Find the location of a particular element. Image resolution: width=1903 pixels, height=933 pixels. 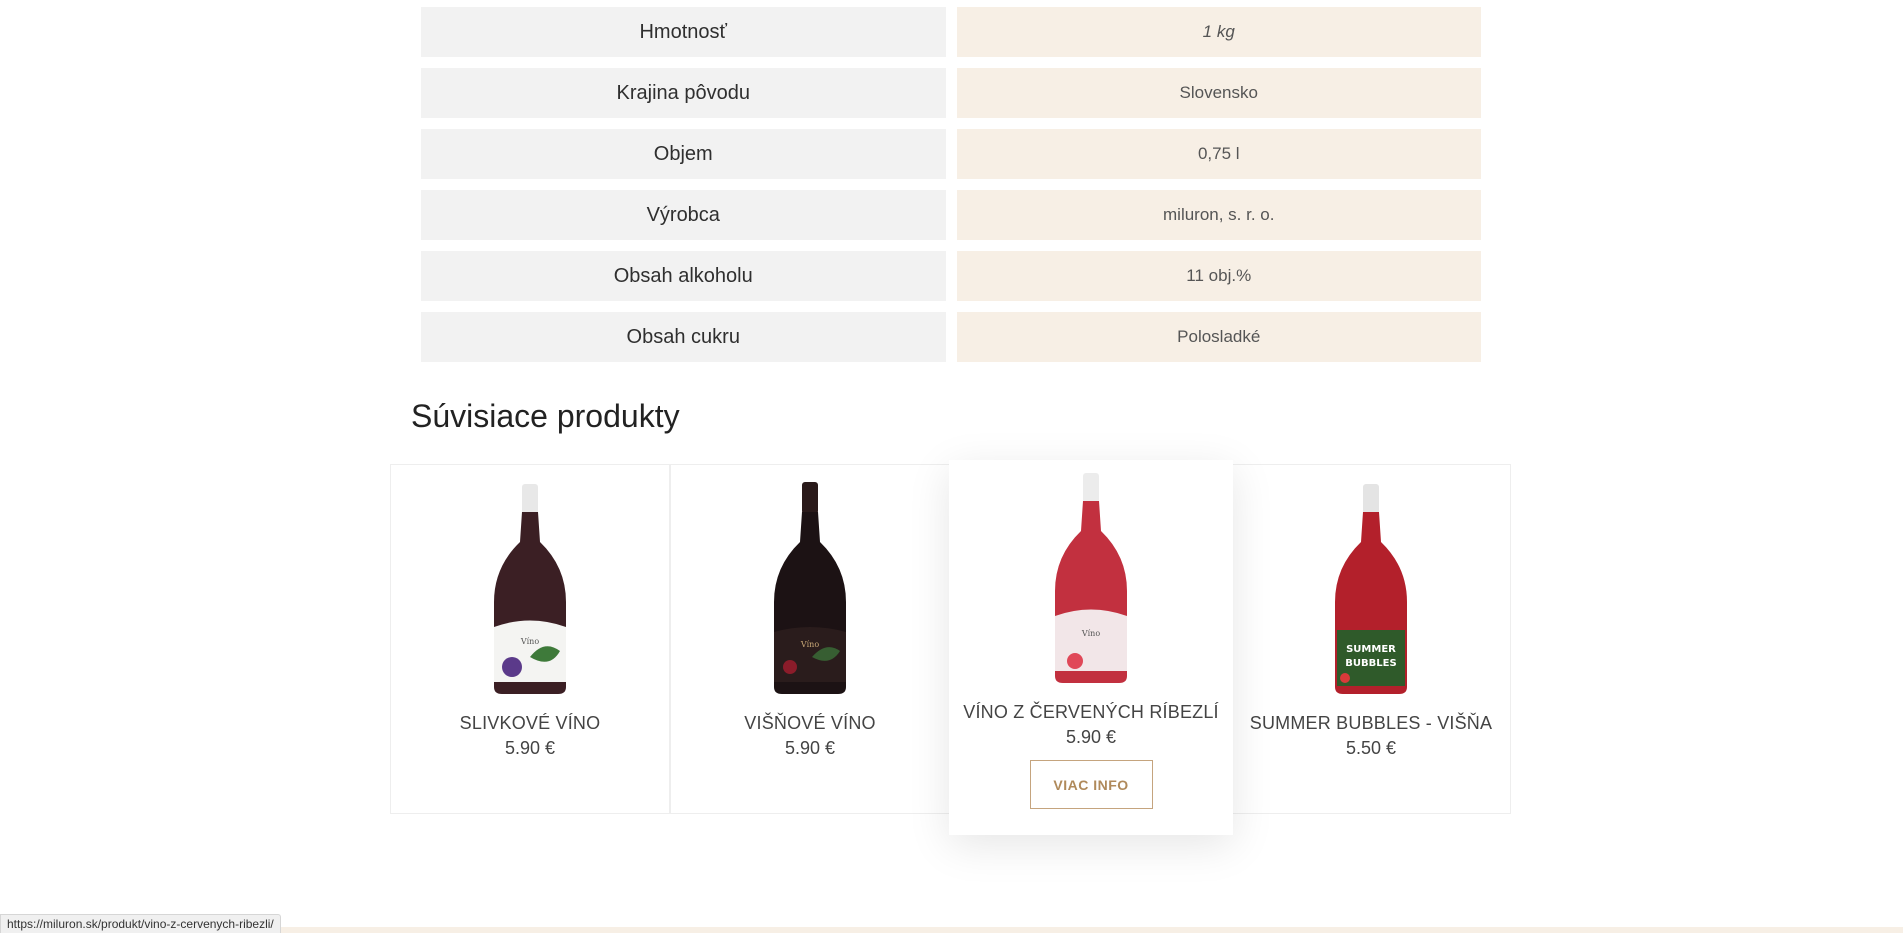

spec-label: Obsah alkoholu is located at coordinates (683, 276).